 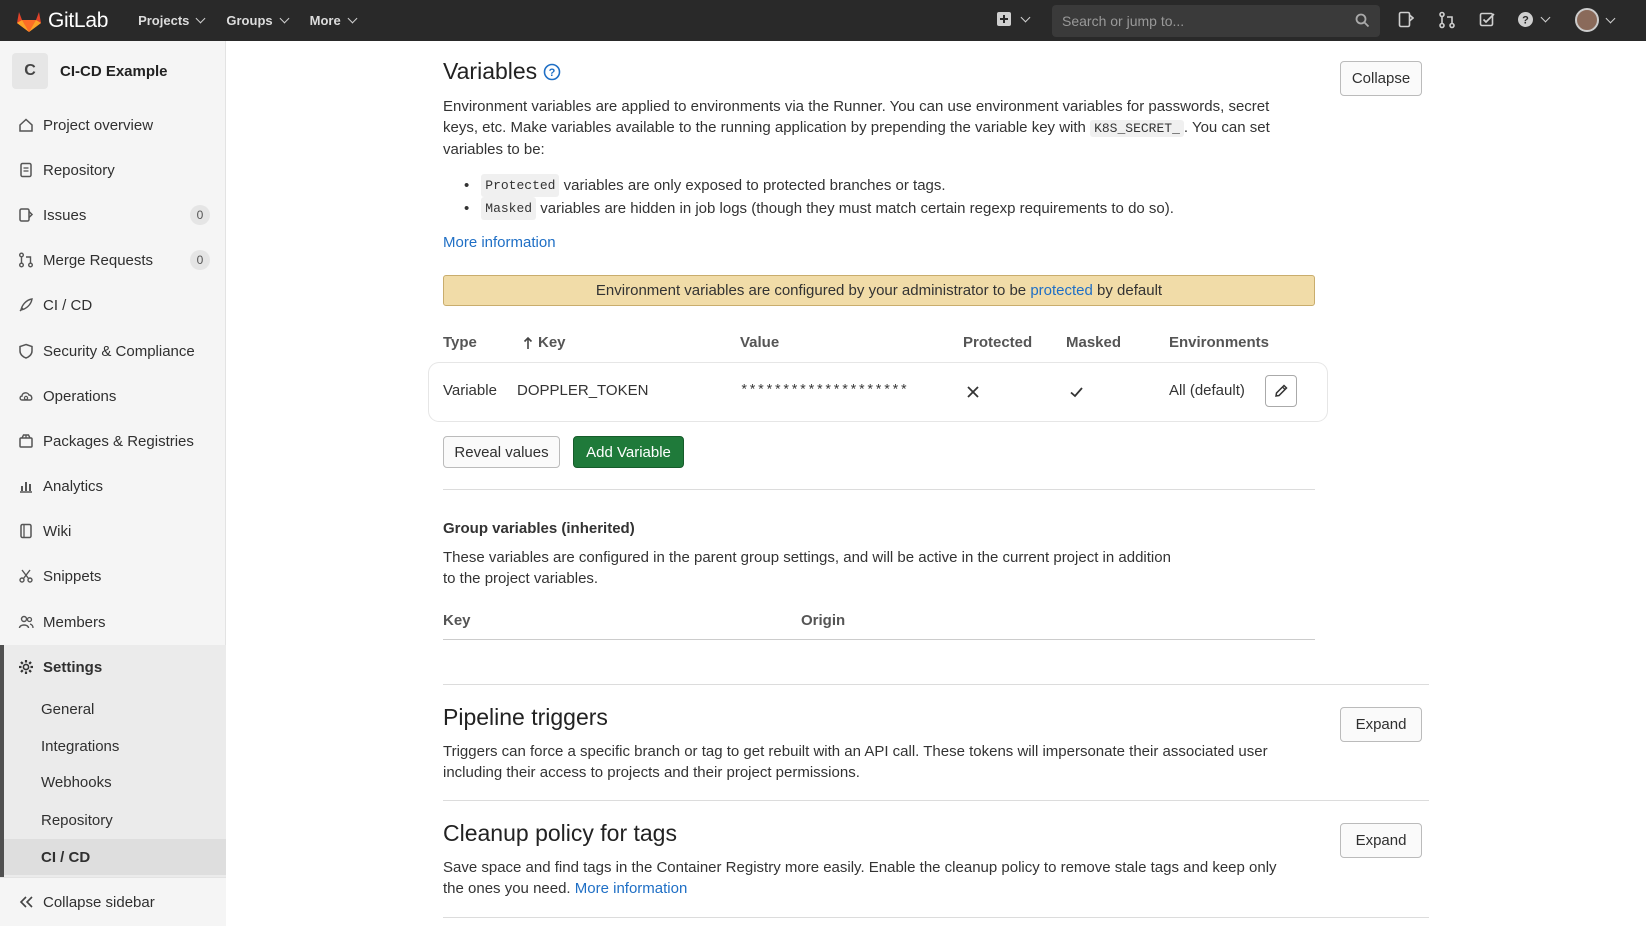 I want to click on sidebar-item-settings: Settings, so click(x=115, y=667).